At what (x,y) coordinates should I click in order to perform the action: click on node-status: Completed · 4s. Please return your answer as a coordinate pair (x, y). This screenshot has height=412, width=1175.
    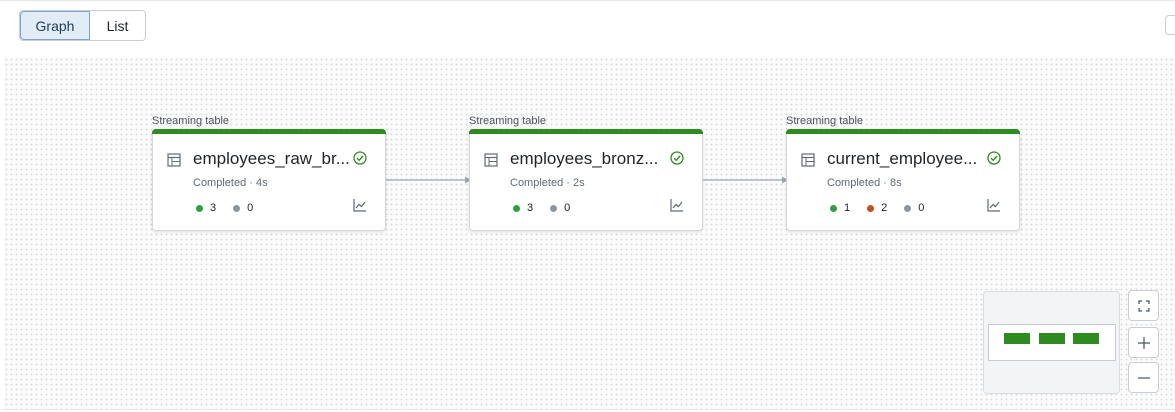
    Looking at the image, I should click on (230, 183).